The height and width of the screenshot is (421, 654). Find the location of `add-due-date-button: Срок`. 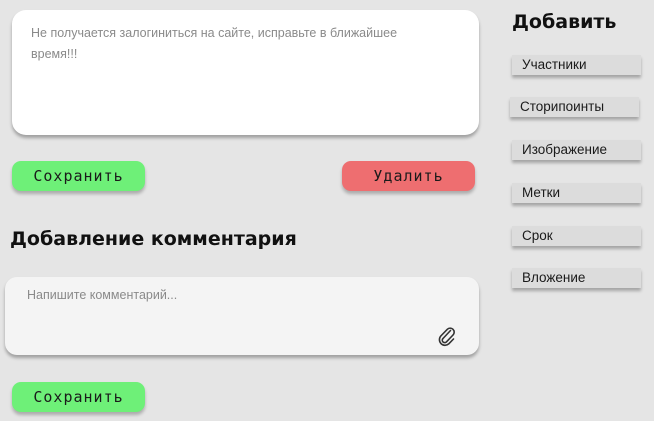

add-due-date-button: Срок is located at coordinates (576, 236).